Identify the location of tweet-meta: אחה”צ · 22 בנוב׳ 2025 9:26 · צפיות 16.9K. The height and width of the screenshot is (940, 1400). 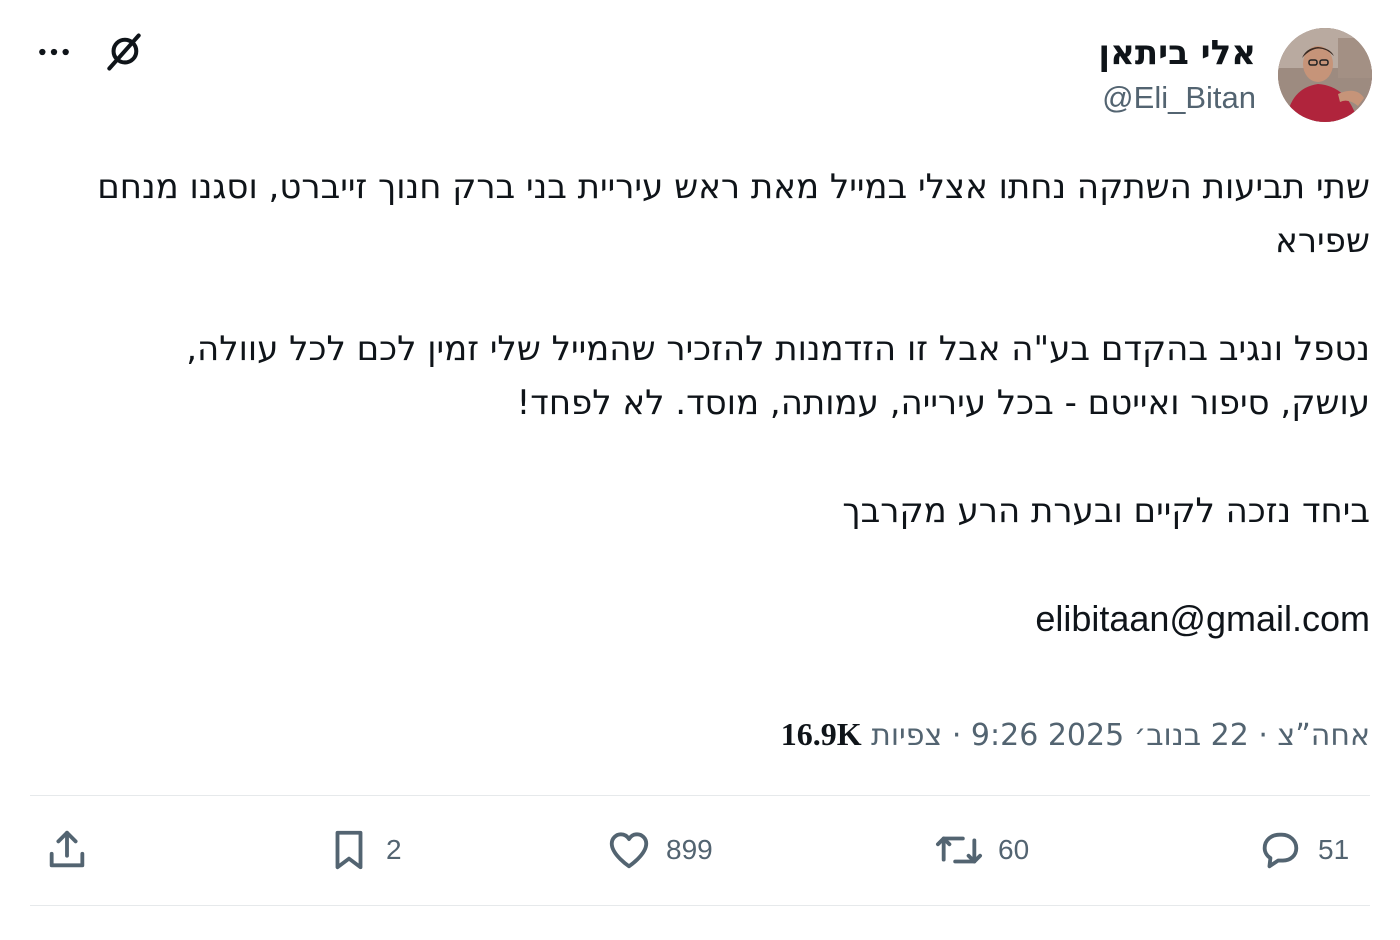
(1075, 735).